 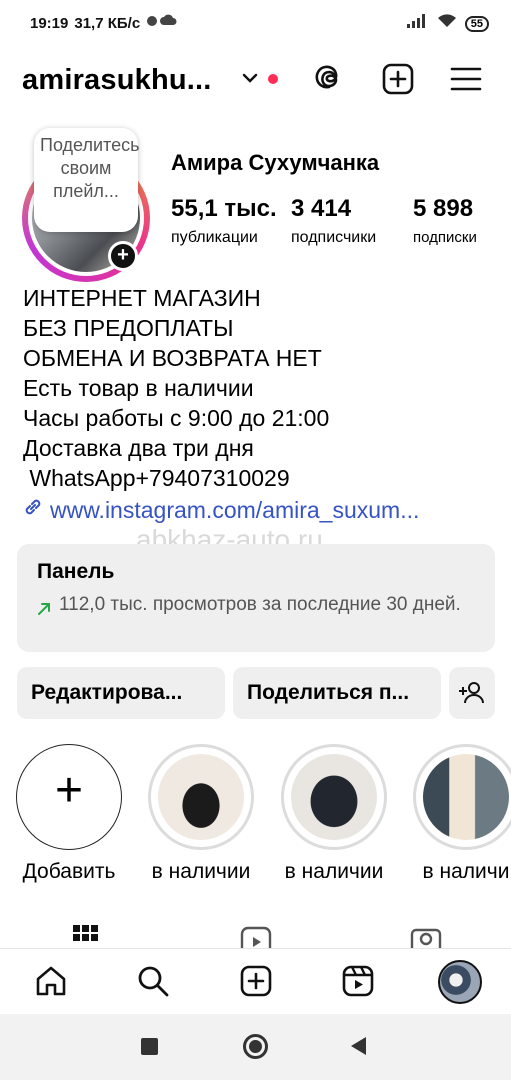 I want to click on dashboard-title: Панель, so click(x=76, y=571).